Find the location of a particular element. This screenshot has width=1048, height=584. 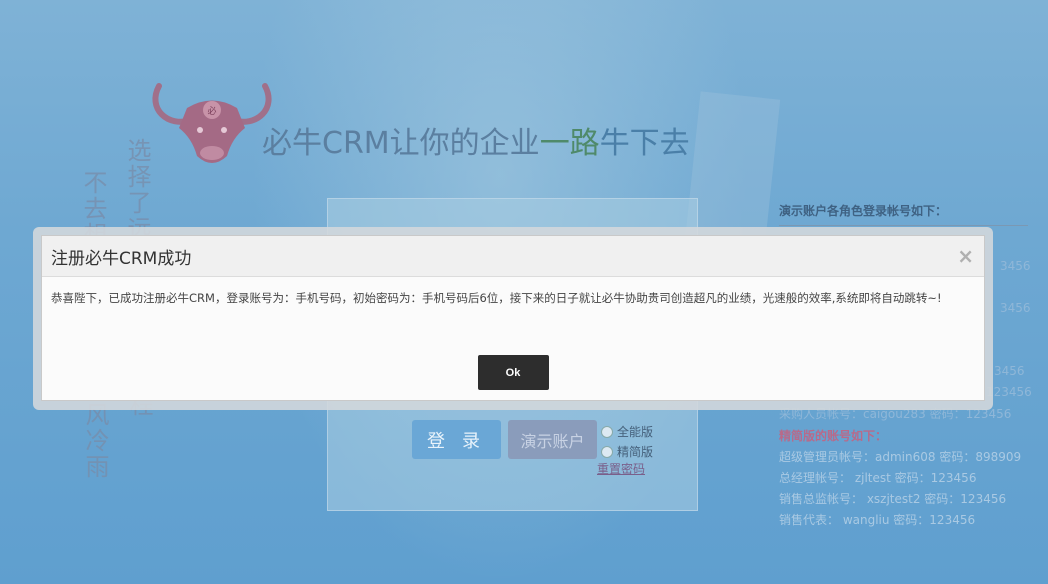

modal-header: 注册必牛CRM成功 × is located at coordinates (513, 256).